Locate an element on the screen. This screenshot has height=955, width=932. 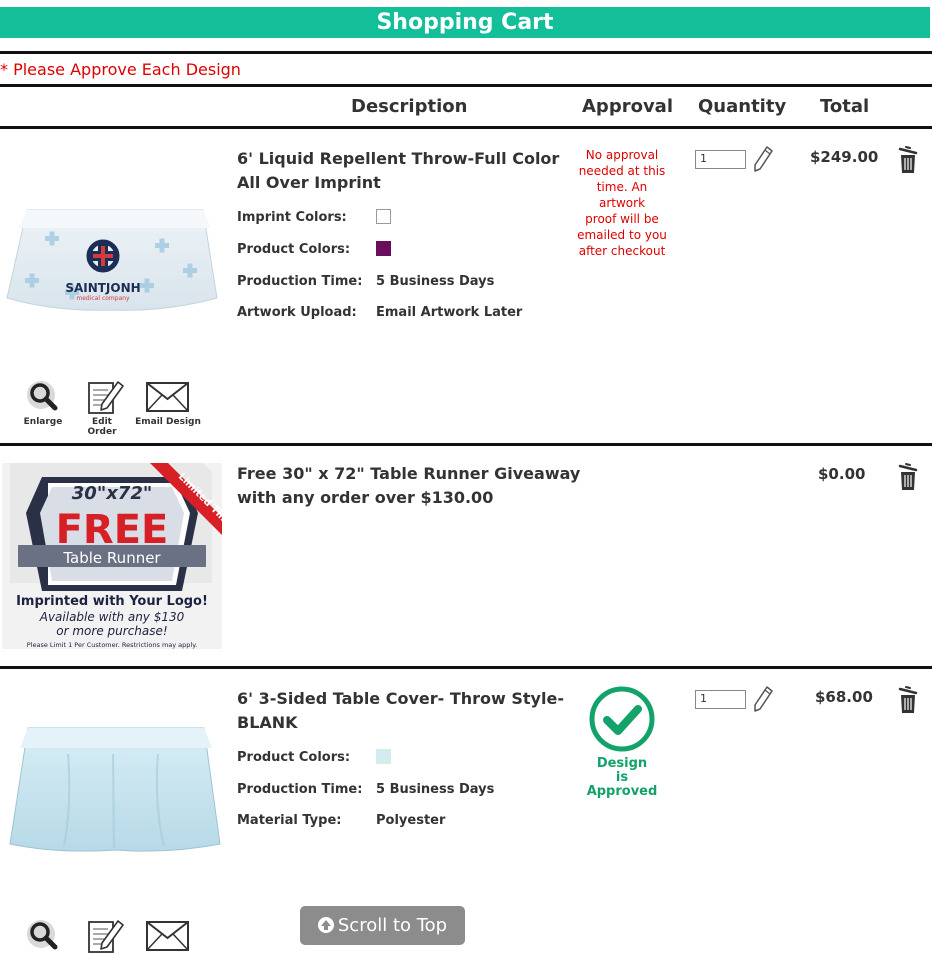
approval-line: No approval is located at coordinates (622, 155).